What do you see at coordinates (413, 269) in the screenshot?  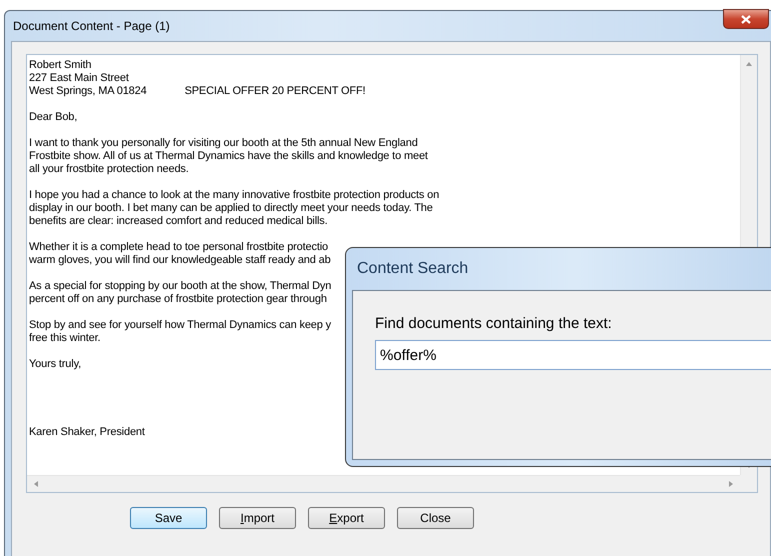 I see `dialog-title: Content Search` at bounding box center [413, 269].